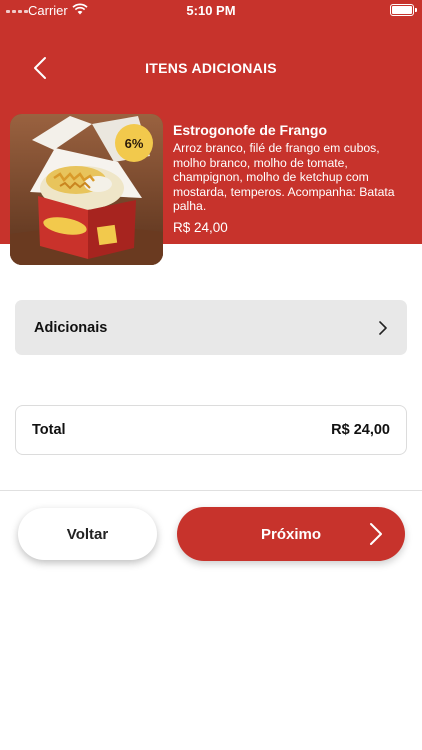 This screenshot has width=422, height=750. I want to click on divider, so click(211, 490).